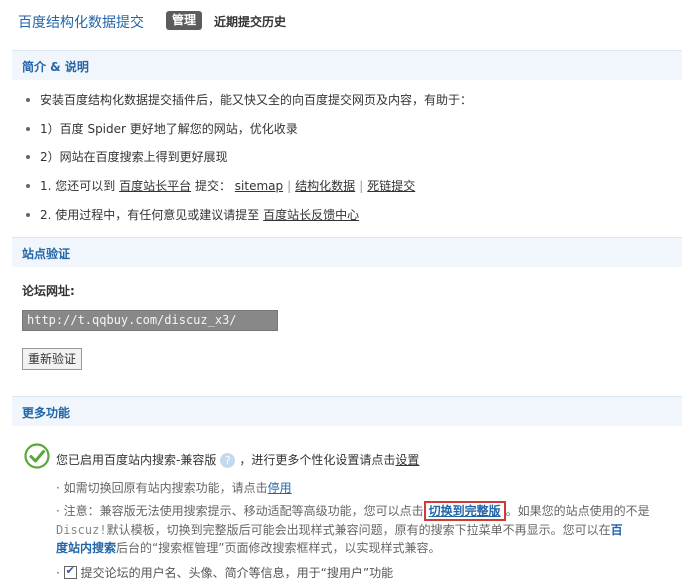 Image resolution: width=698 pixels, height=587 pixels. I want to click on submit-user-info-checkbox, so click(70, 571).